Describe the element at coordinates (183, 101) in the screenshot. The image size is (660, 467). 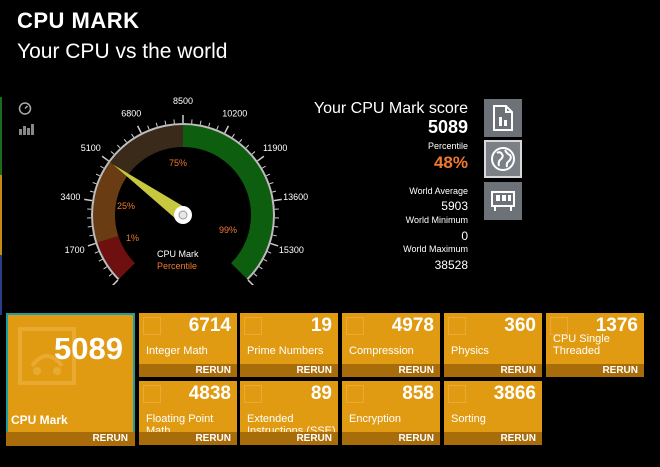
I see `gauge-tick-label: 8500` at that location.